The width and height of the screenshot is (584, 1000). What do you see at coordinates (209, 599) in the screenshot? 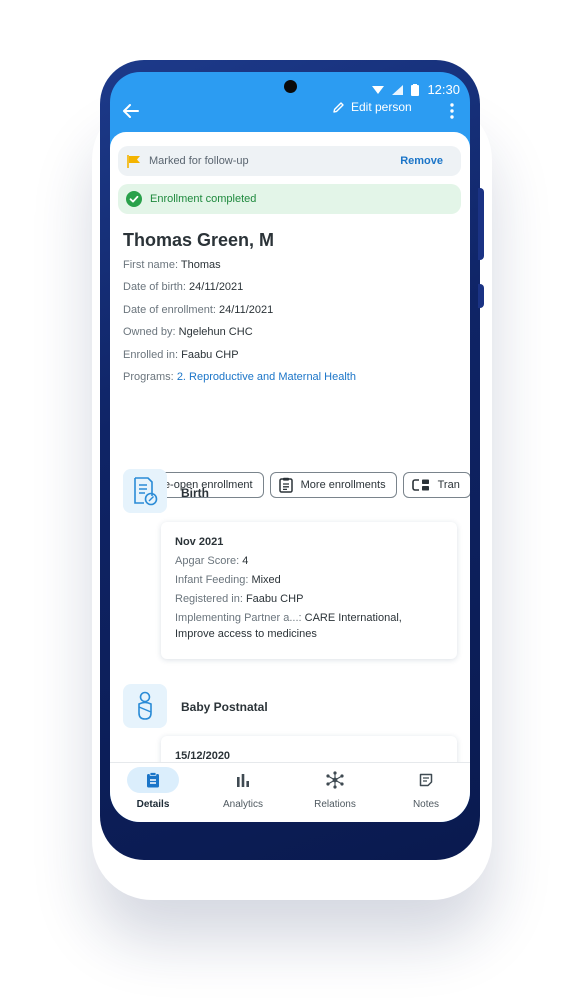
I see `row-label: Registered in:` at bounding box center [209, 599].